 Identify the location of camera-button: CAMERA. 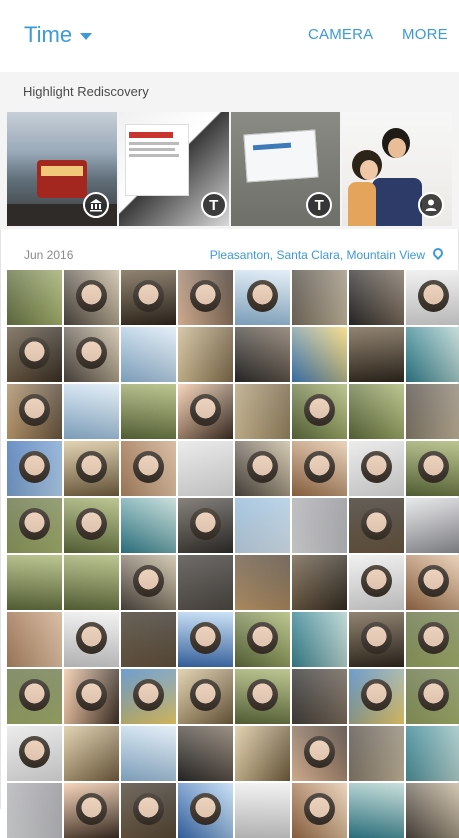
(340, 34).